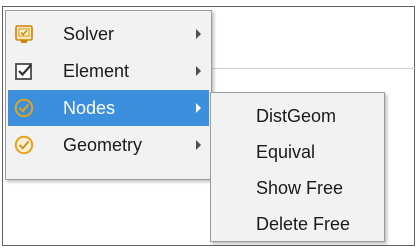 The image size is (418, 249). What do you see at coordinates (313, 68) in the screenshot?
I see `toolbar-divider` at bounding box center [313, 68].